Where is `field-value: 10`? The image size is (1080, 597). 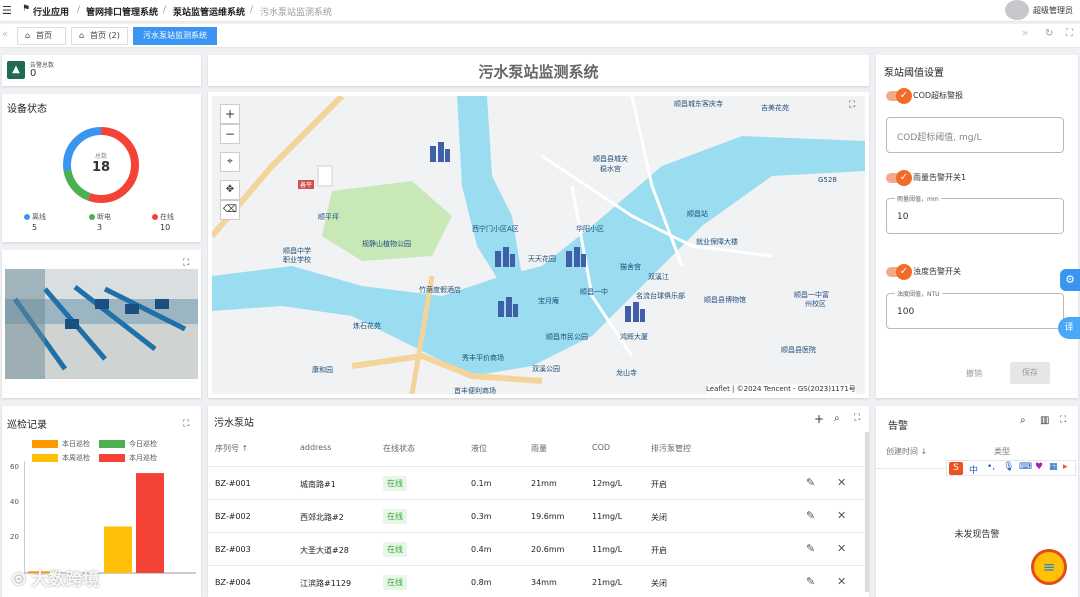
field-value: 10 is located at coordinates (903, 217).